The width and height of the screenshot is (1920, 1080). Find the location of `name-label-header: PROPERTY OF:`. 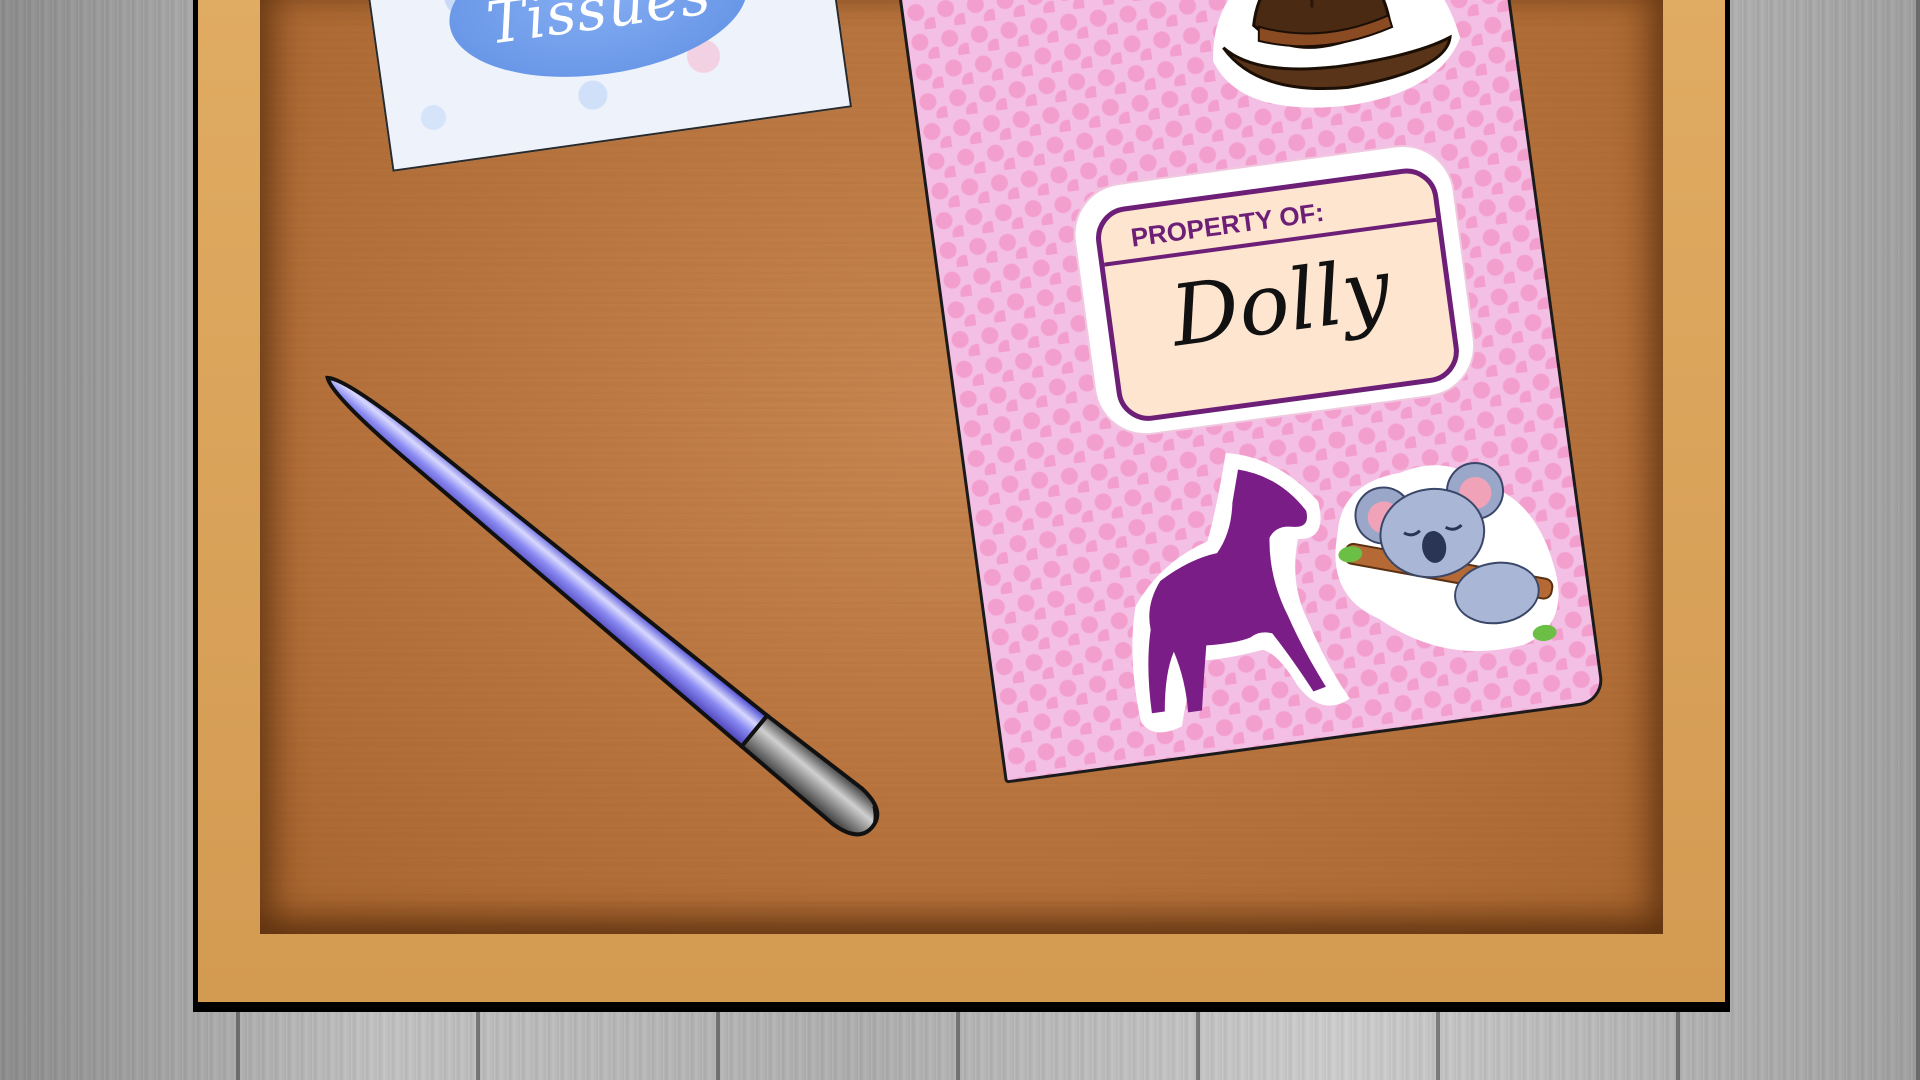

name-label-header: PROPERTY OF: is located at coordinates (1267, 218).